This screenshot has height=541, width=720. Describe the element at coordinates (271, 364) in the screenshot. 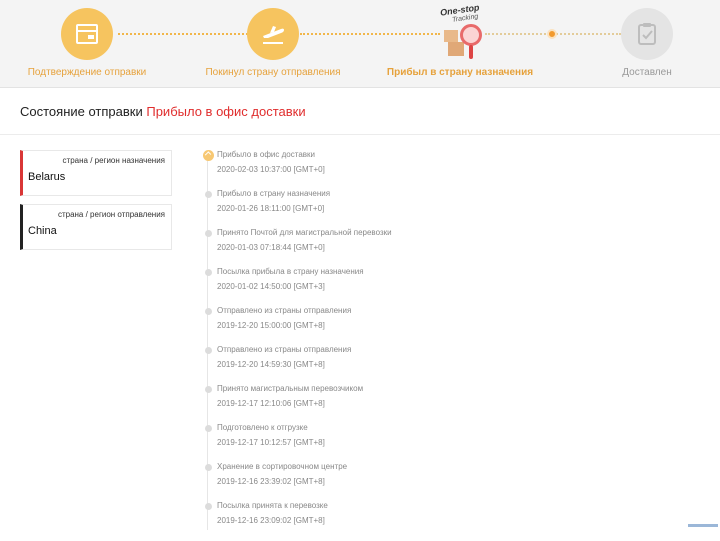

I see `event-time: 2019-12-20 14:59:30 [GMT+8]` at that location.